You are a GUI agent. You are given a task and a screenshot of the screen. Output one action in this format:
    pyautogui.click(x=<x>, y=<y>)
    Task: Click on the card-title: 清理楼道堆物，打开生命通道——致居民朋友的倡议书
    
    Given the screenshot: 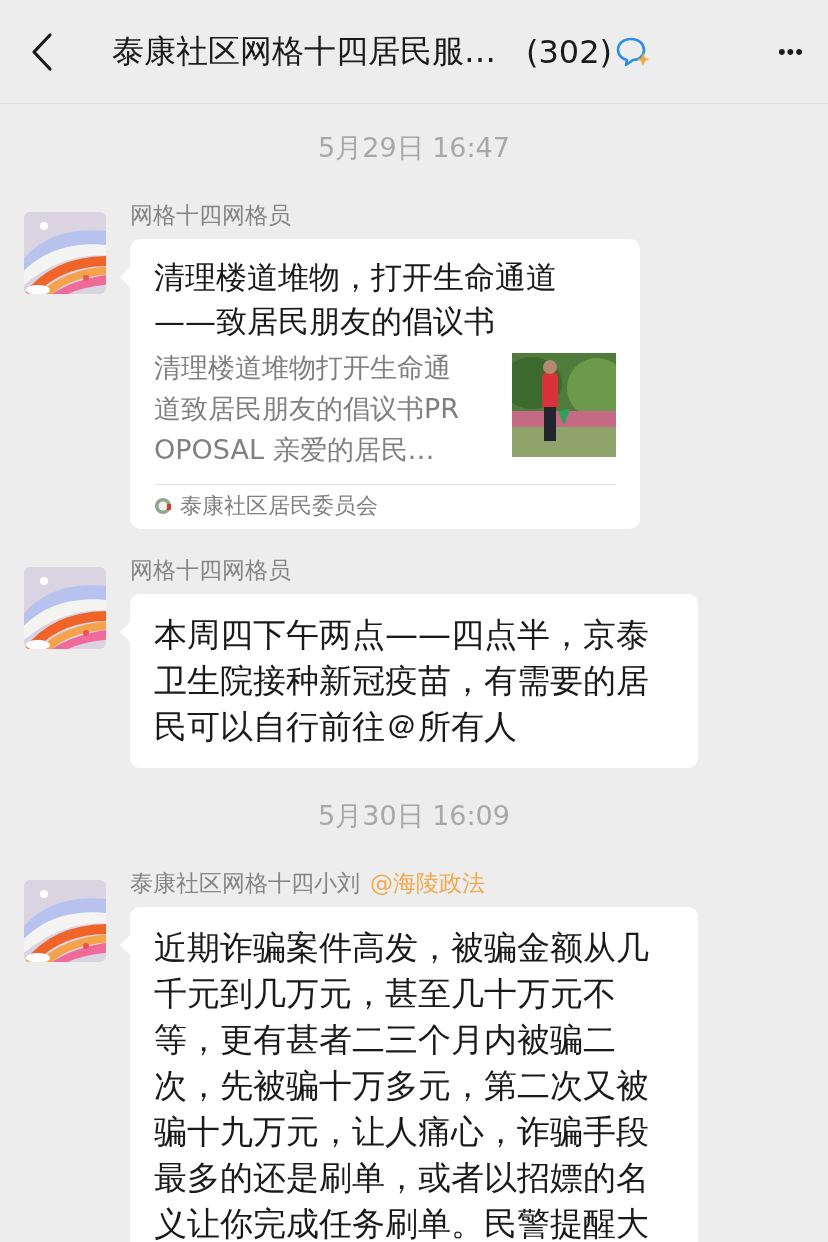 What is the action you would take?
    pyautogui.click(x=356, y=299)
    